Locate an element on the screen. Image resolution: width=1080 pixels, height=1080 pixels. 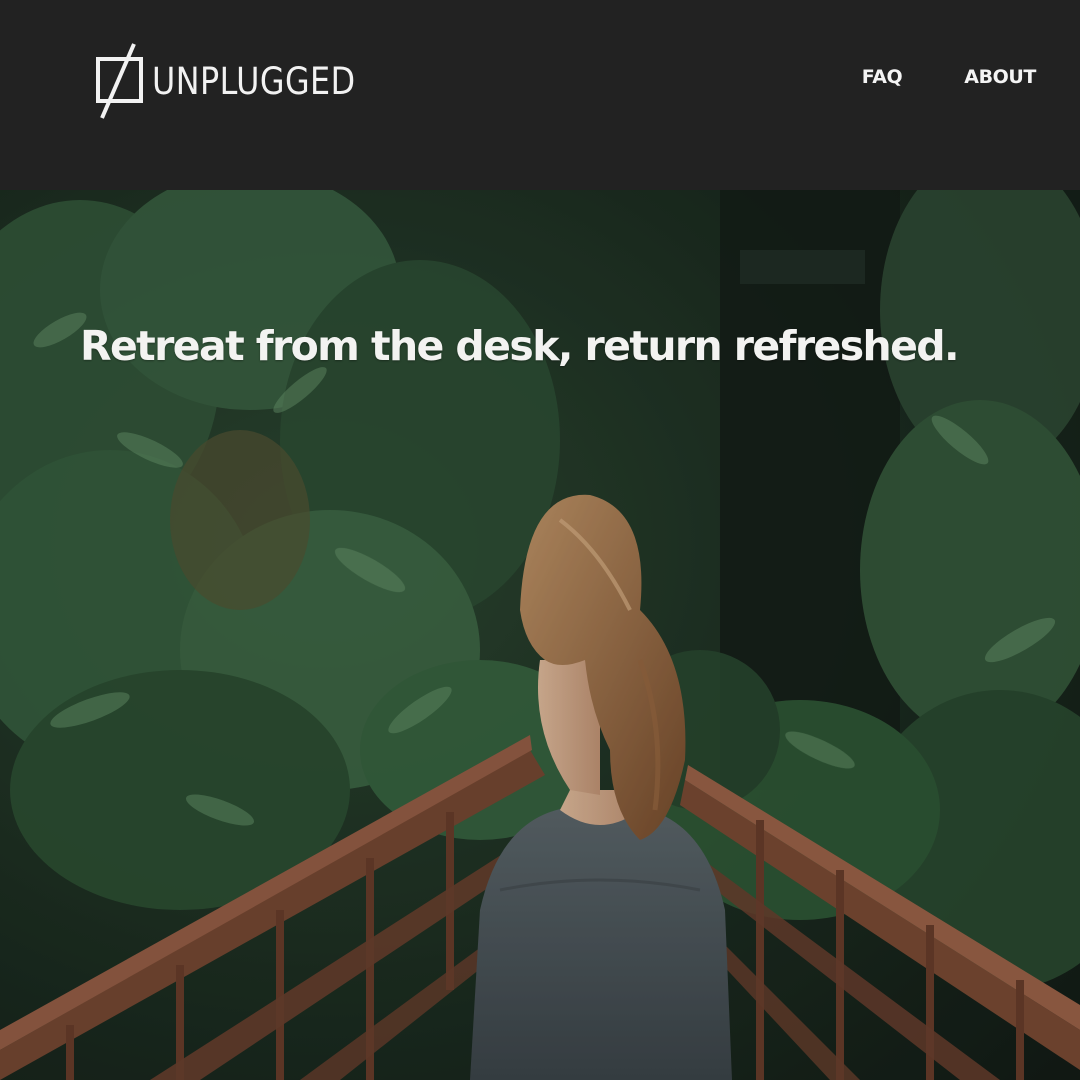
hero-headline: Retreat from the desk, return refreshed. is located at coordinates (520, 346).